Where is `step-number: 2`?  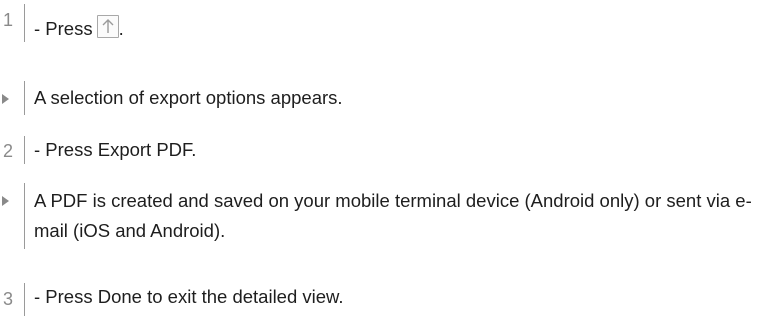 step-number: 2 is located at coordinates (7, 151).